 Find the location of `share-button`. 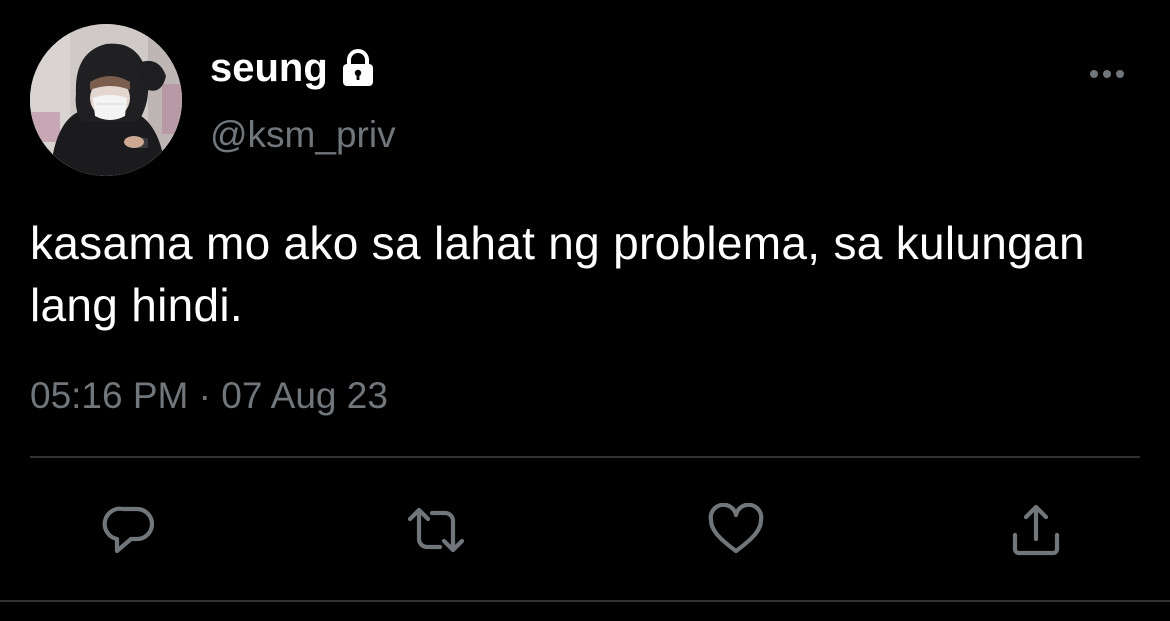

share-button is located at coordinates (1036, 530).